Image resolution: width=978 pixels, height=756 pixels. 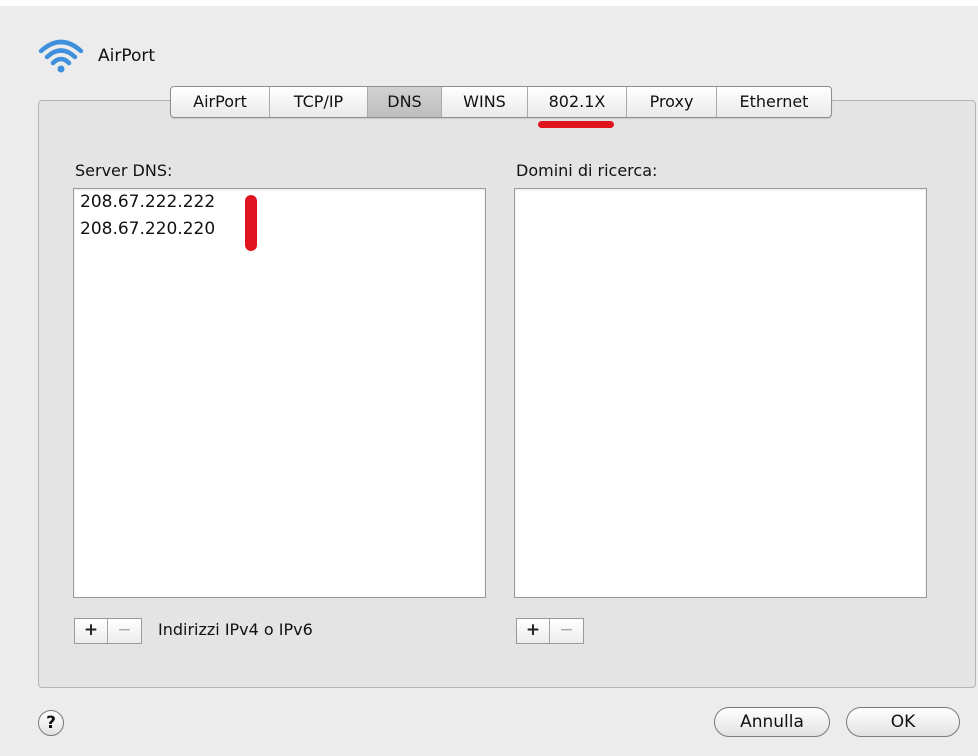 I want to click on cancel-button: Annulla, so click(x=772, y=722).